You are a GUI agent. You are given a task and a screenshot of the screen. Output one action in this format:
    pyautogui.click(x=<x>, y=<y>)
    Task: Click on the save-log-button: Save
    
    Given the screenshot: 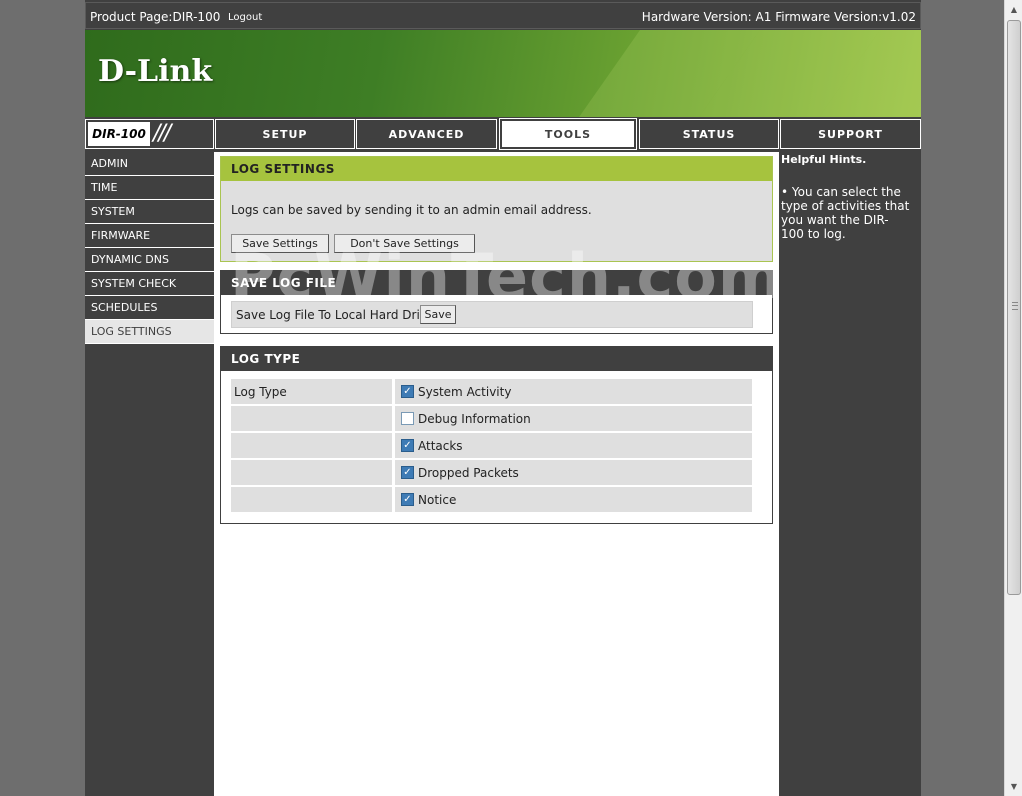 What is the action you would take?
    pyautogui.click(x=438, y=314)
    